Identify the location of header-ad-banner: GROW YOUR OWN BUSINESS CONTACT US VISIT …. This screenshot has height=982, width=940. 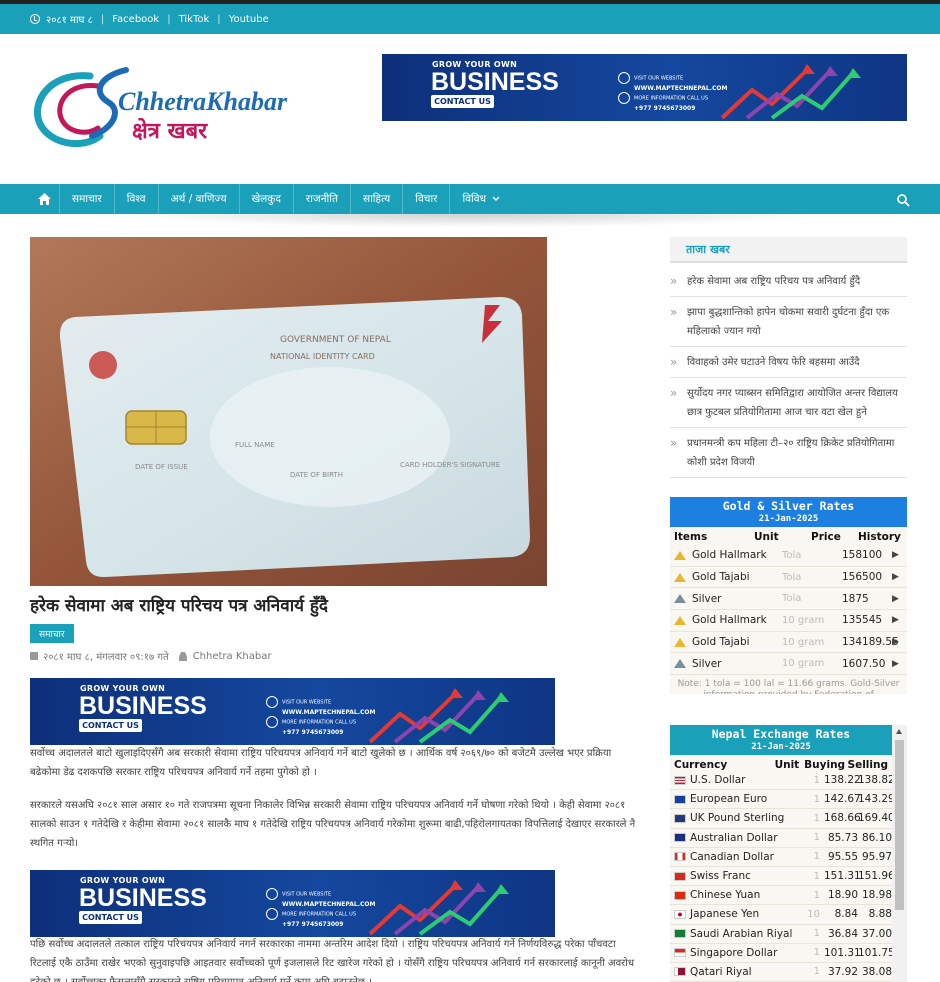
(644, 87).